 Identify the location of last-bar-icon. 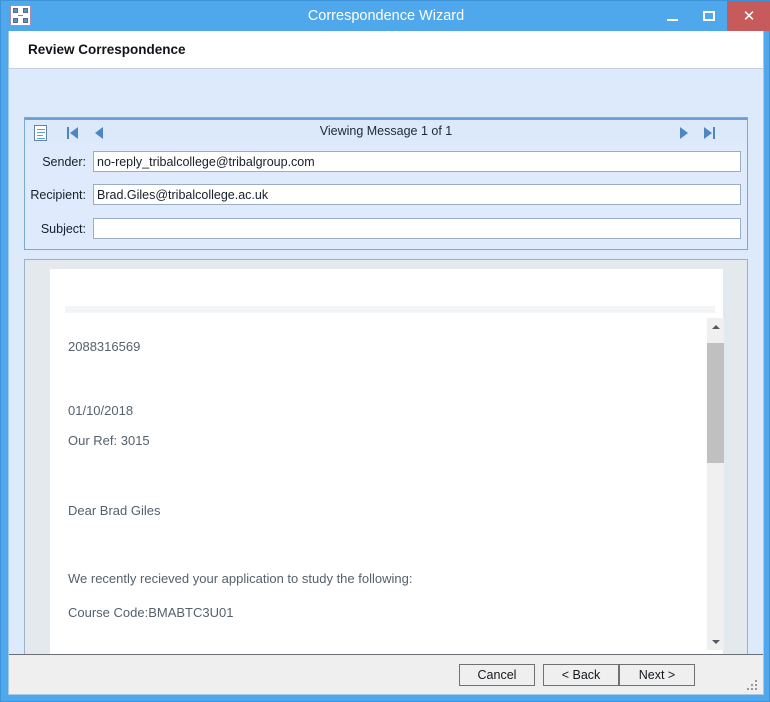
(714, 133).